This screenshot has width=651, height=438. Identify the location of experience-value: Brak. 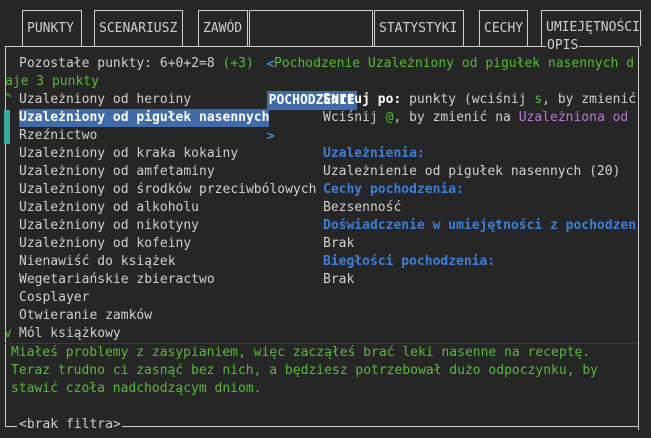
(339, 243).